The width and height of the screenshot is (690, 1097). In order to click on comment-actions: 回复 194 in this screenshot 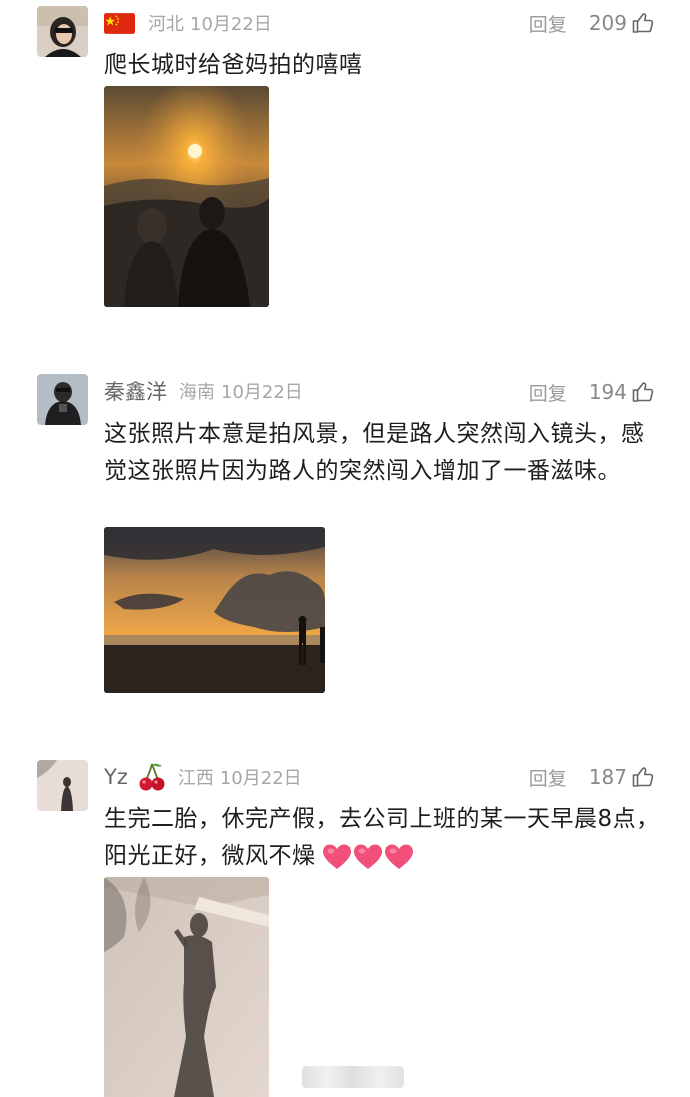, I will do `click(592, 392)`.